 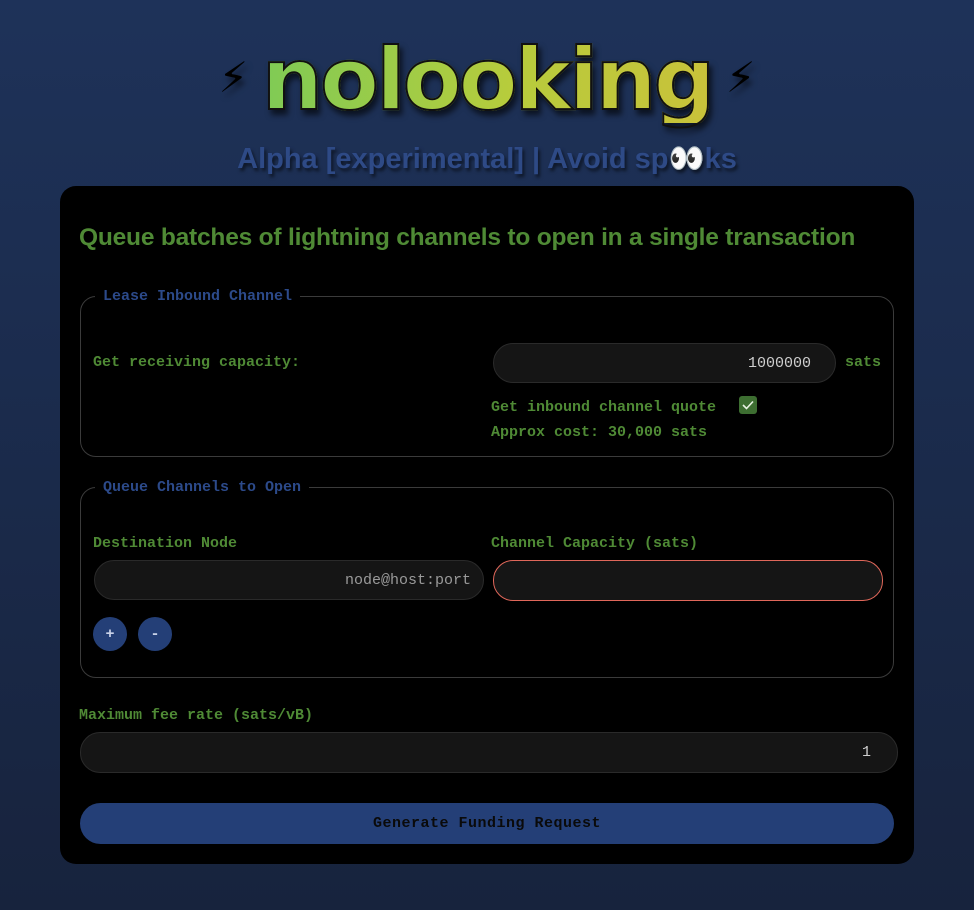 What do you see at coordinates (155, 634) in the screenshot?
I see `remove-channel-button: -` at bounding box center [155, 634].